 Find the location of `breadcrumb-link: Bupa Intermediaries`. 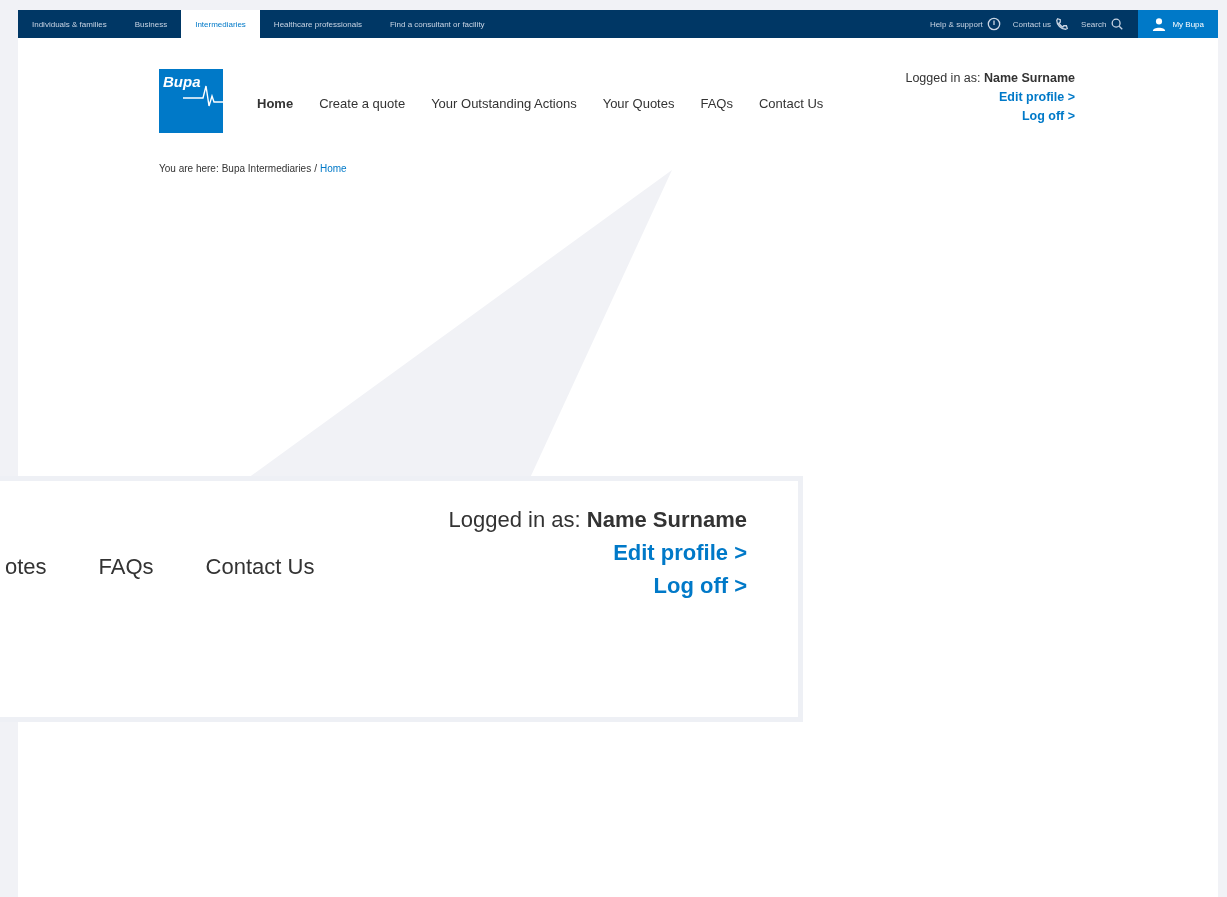

breadcrumb-link: Bupa Intermediaries is located at coordinates (266, 168).